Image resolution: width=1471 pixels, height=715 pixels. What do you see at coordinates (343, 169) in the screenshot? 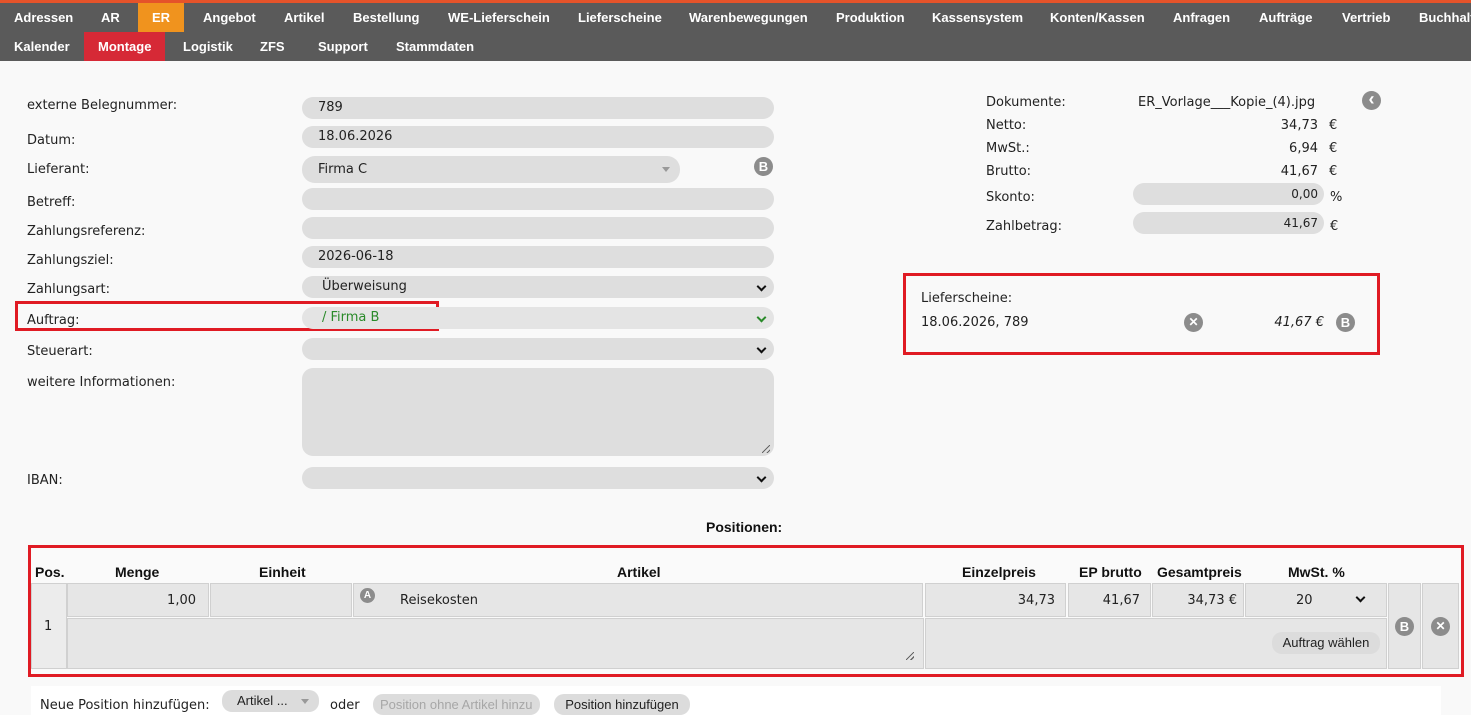
I see `lieferant-value: Firma C` at bounding box center [343, 169].